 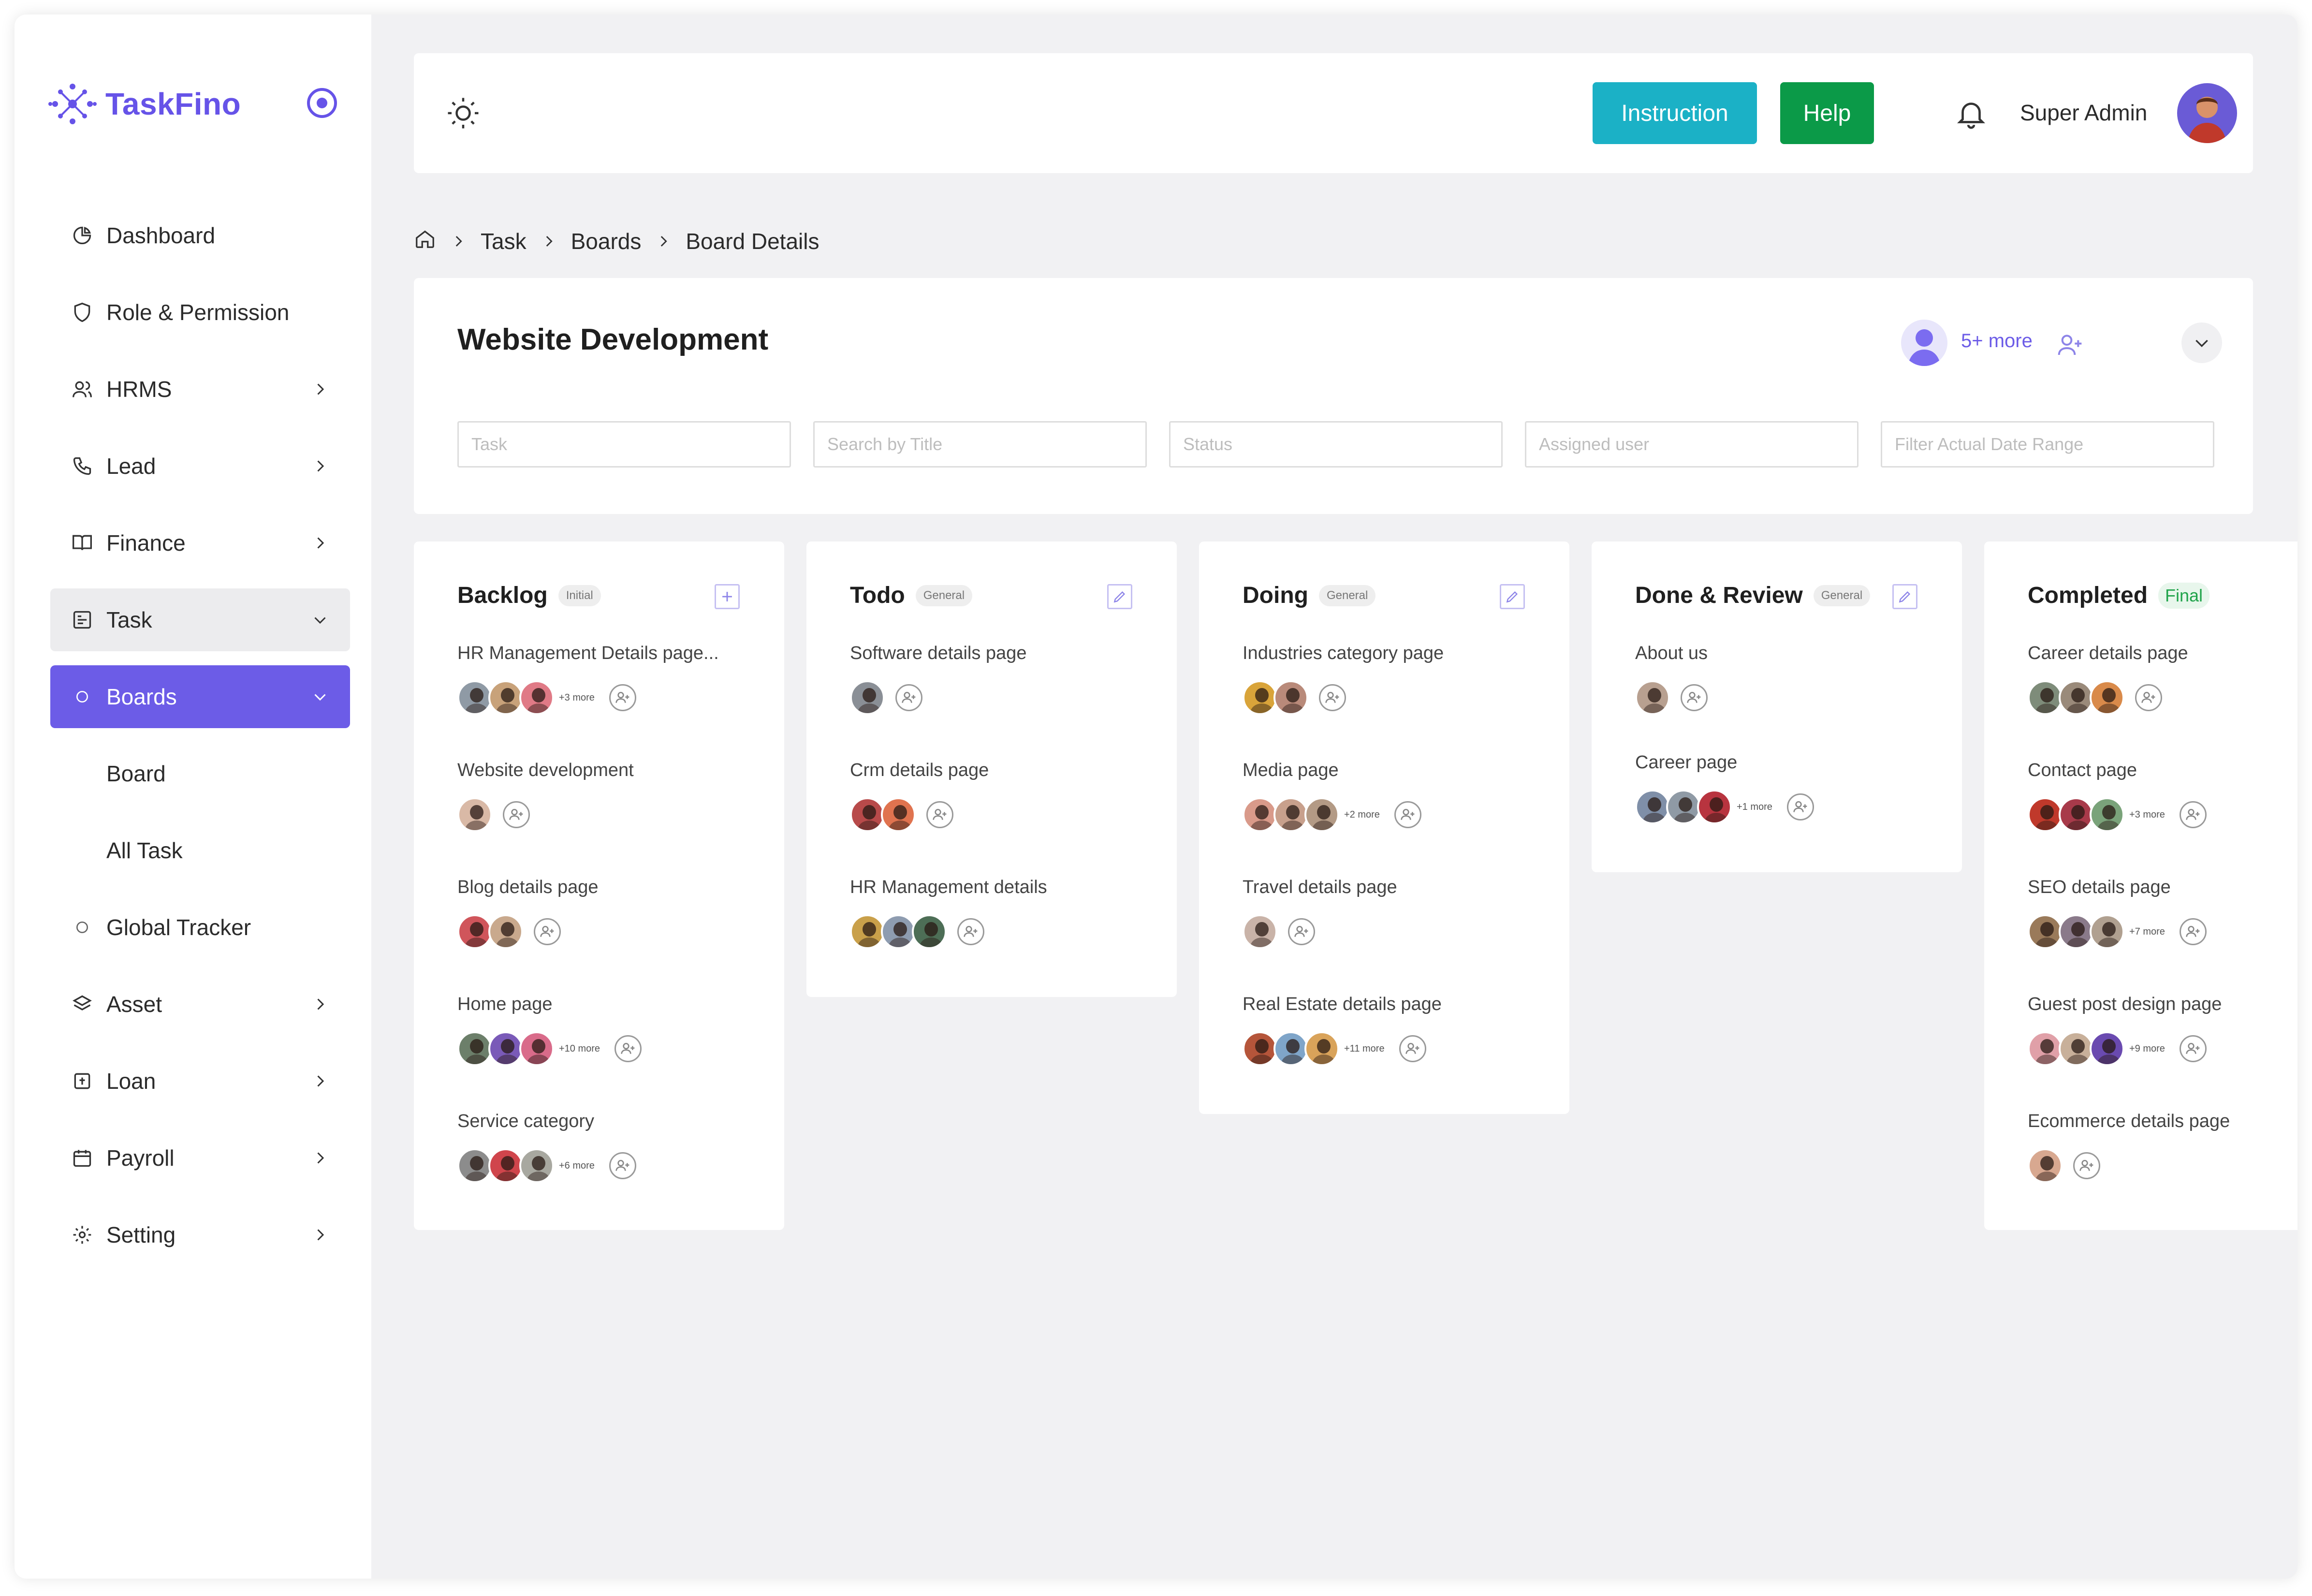 What do you see at coordinates (2147, 1049) in the screenshot?
I see `more-assignees-count: +9 more` at bounding box center [2147, 1049].